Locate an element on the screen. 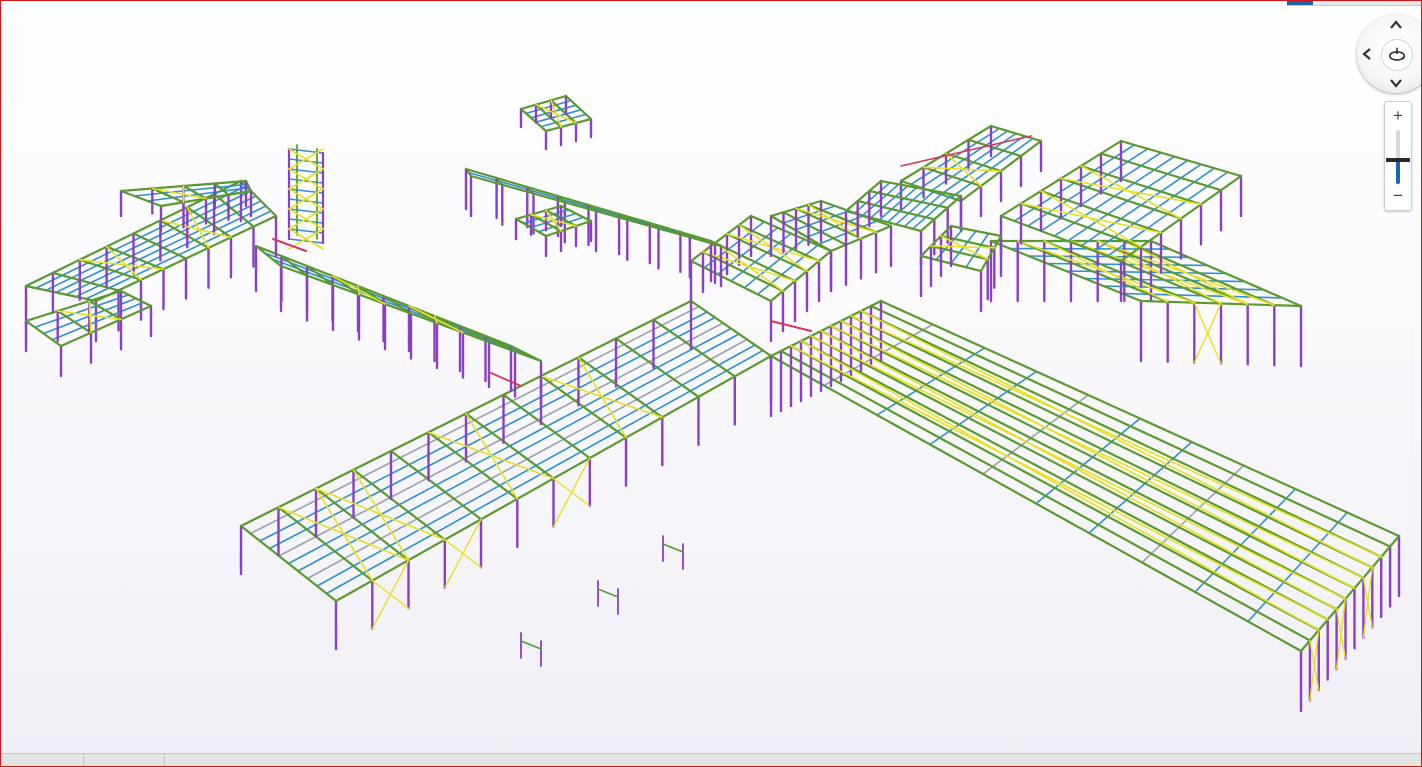 The width and height of the screenshot is (1422, 767). zoom-in-button: + is located at coordinates (1398, 116).